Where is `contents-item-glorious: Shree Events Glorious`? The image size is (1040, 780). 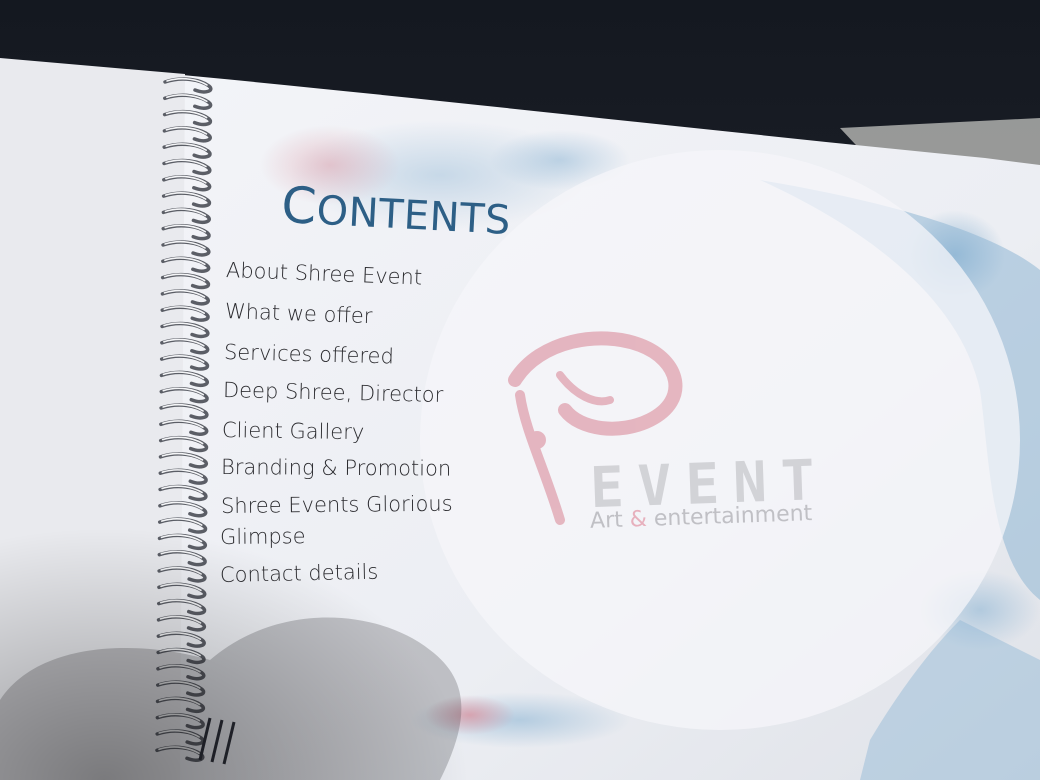 contents-item-glorious: Shree Events Glorious is located at coordinates (336, 504).